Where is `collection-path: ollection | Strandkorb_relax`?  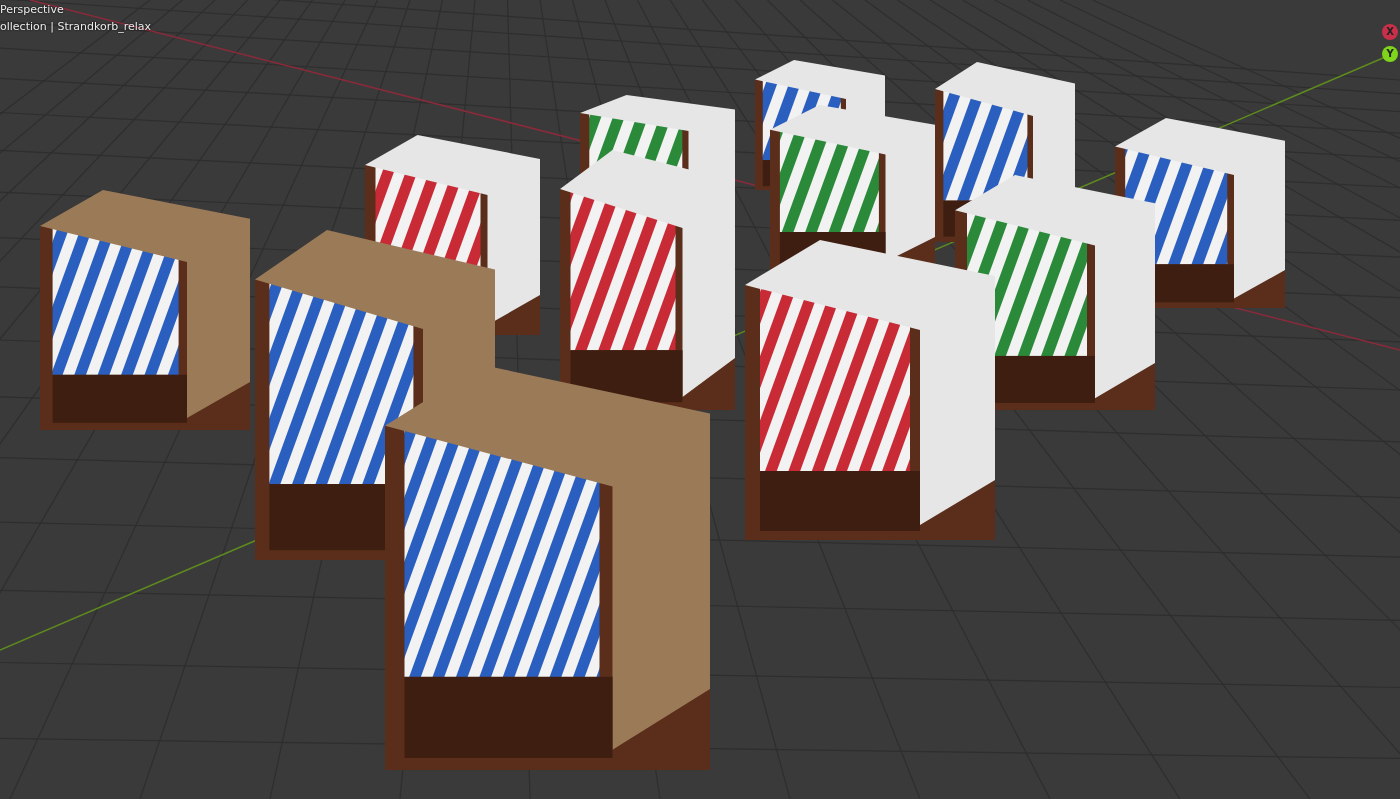
collection-path: ollection | Strandkorb_relax is located at coordinates (75, 26).